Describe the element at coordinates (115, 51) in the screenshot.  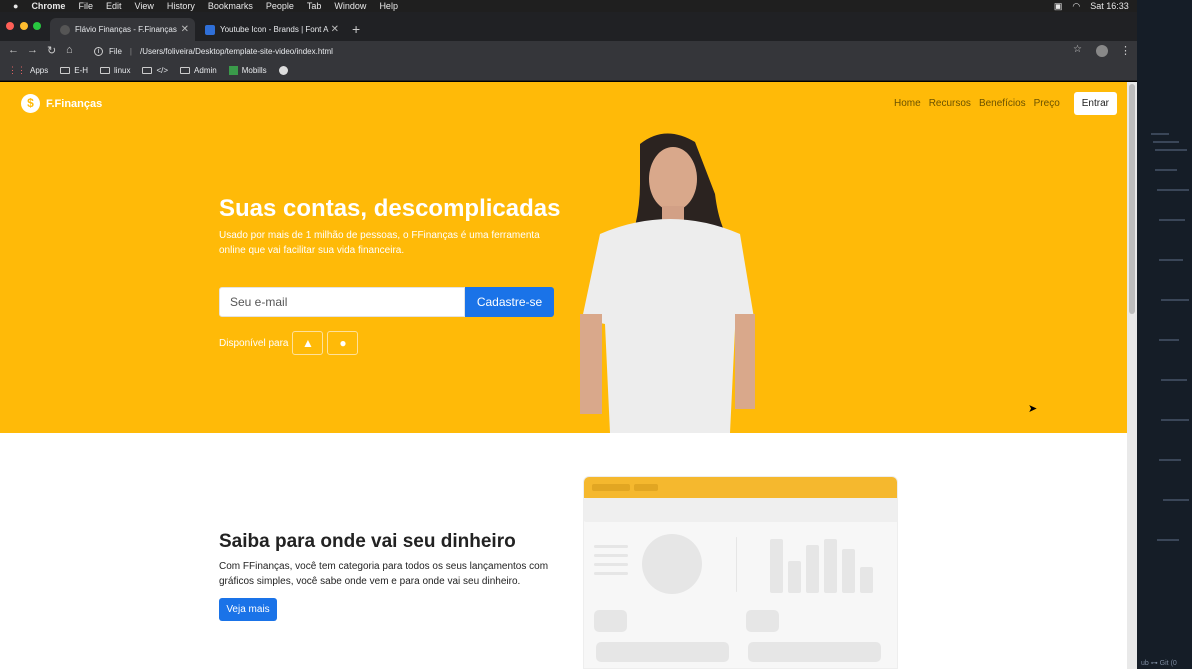
I see `url-scheme-label: File` at that location.